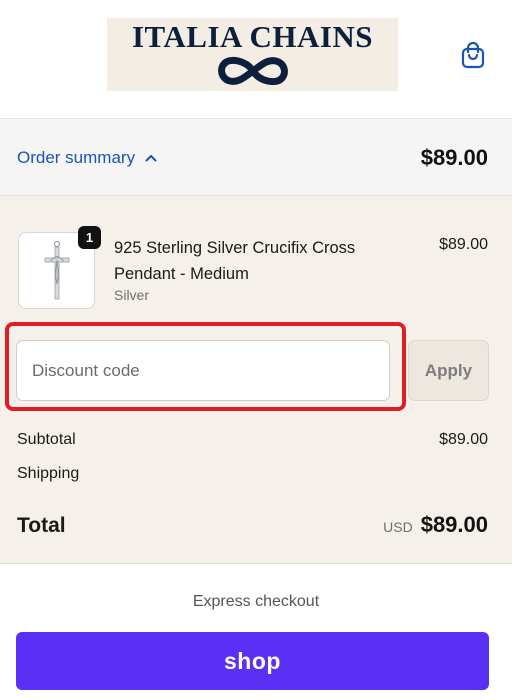 Image resolution: width=512 pixels, height=700 pixels. What do you see at coordinates (76, 157) in the screenshot?
I see `order-summary-label: Order summary` at bounding box center [76, 157].